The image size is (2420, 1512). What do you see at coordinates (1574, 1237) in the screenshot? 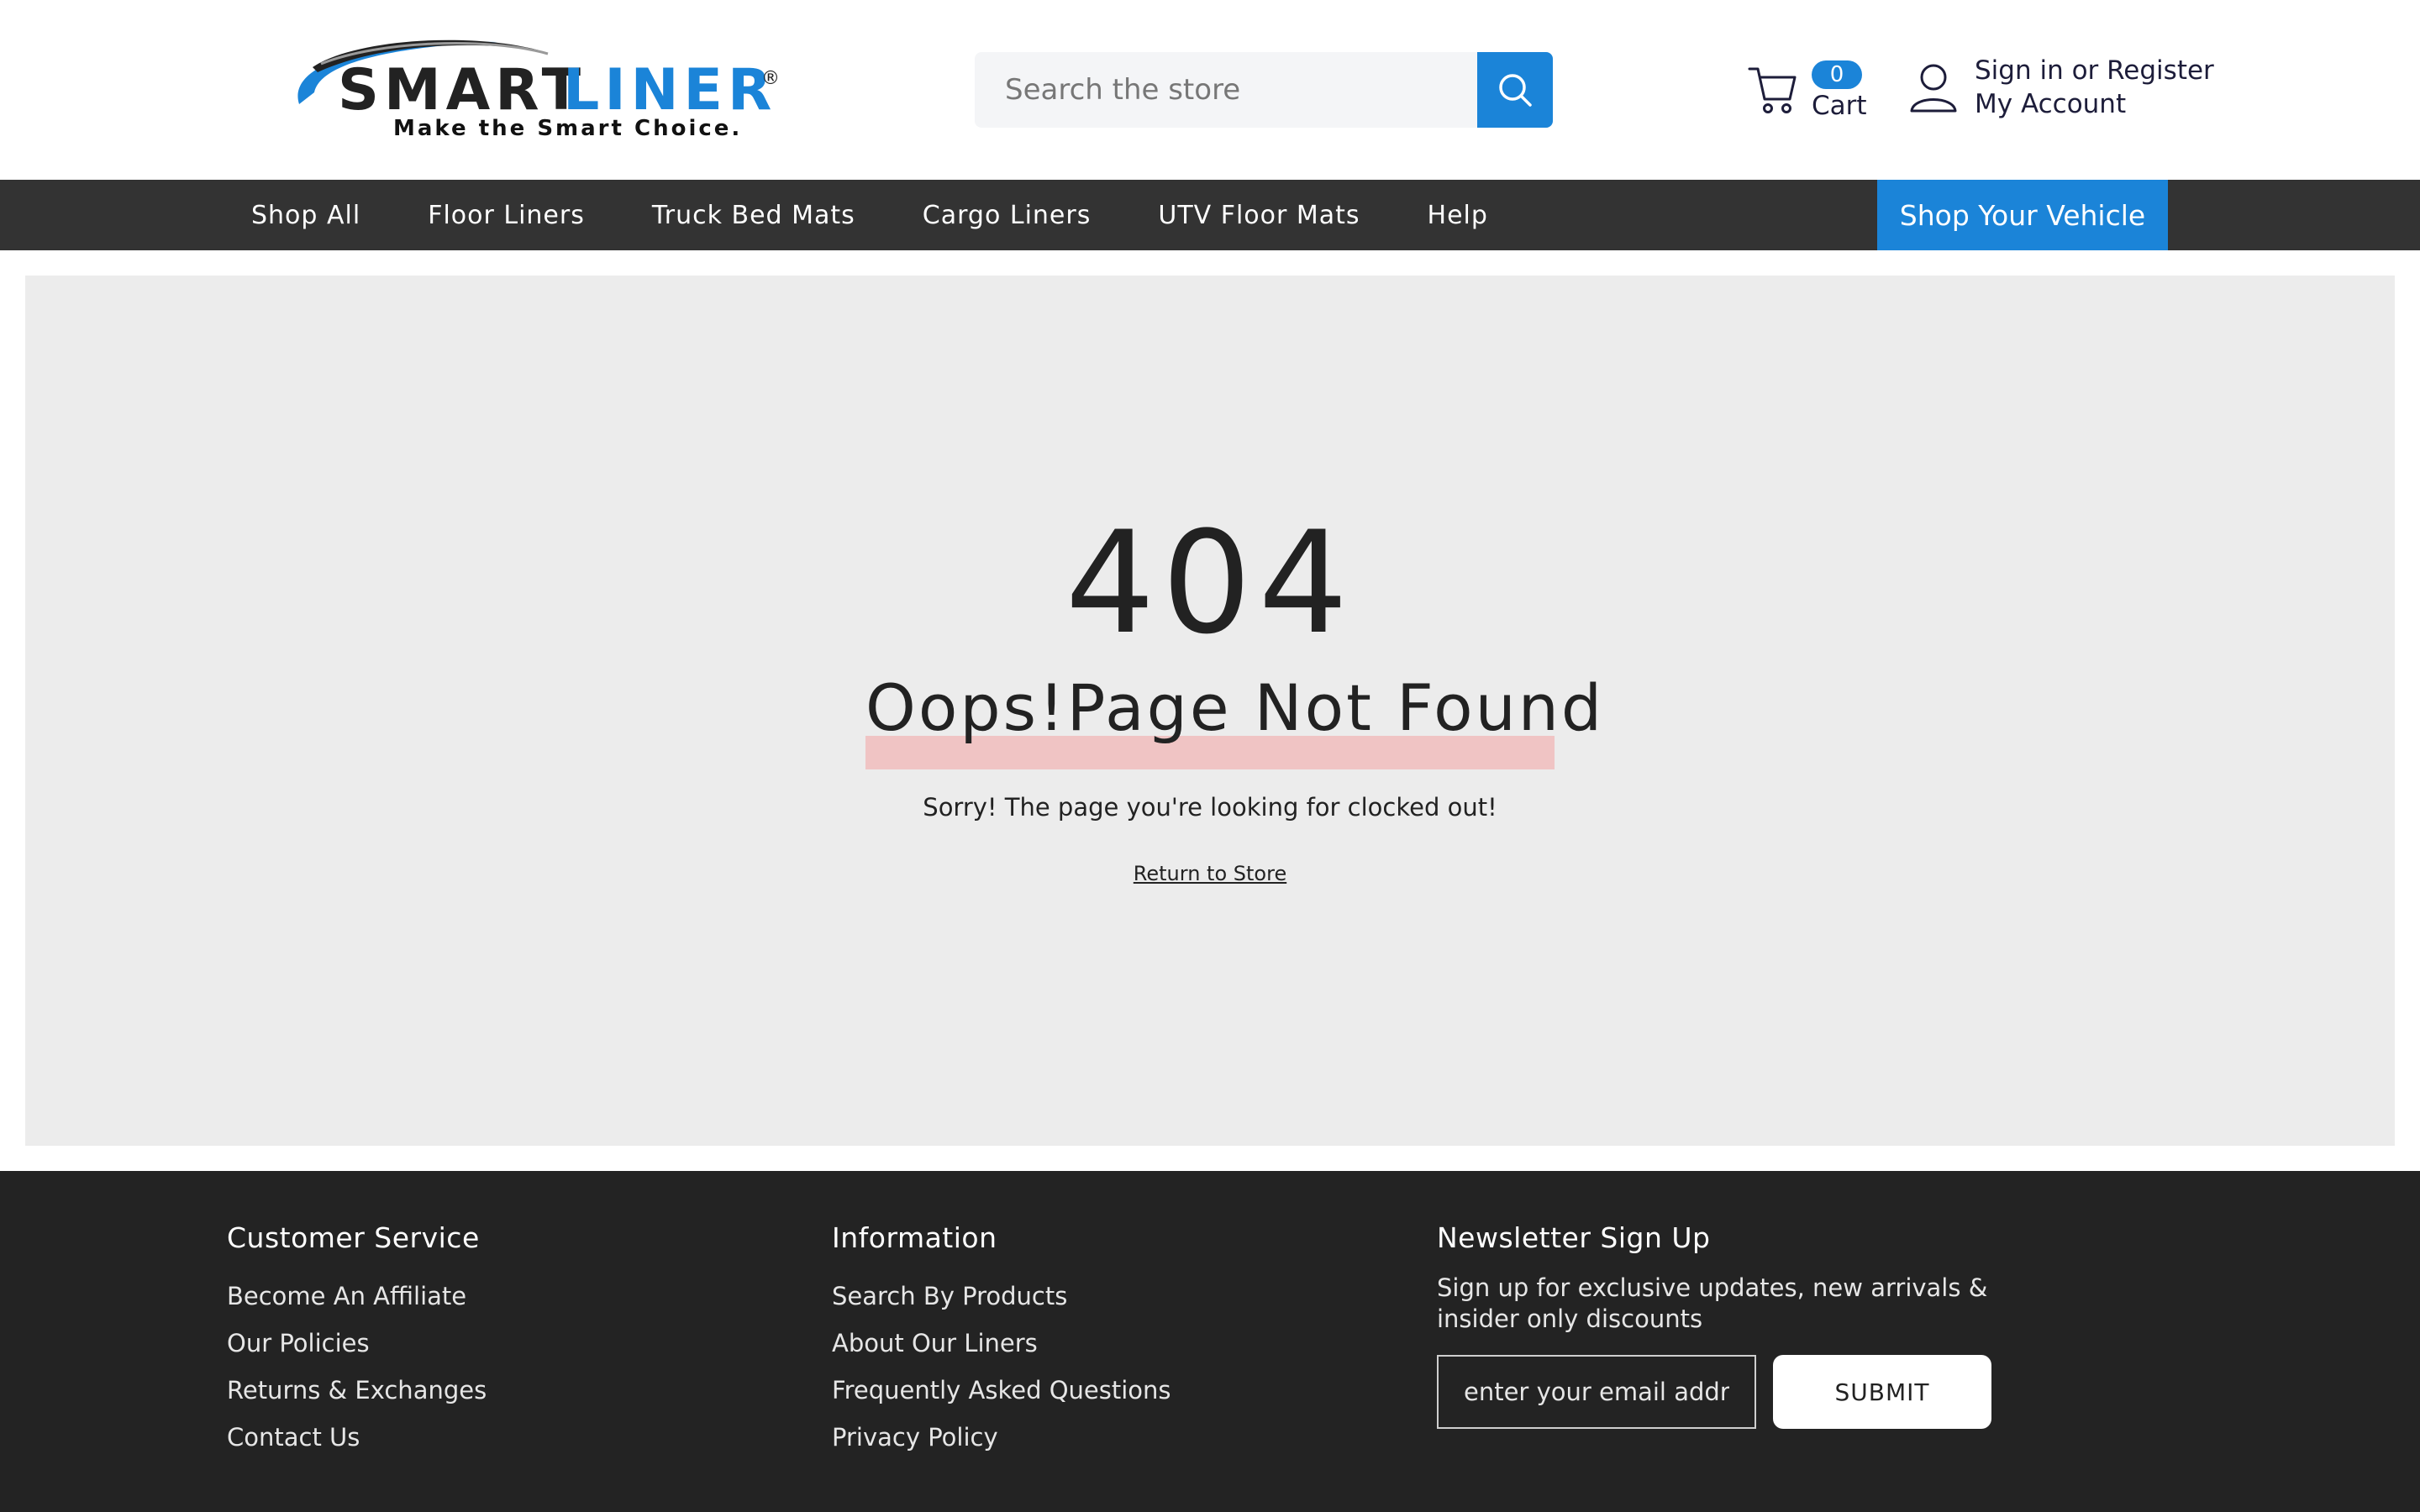
I see `footer-heading-newsletter: Newsletter Sign Up` at bounding box center [1574, 1237].